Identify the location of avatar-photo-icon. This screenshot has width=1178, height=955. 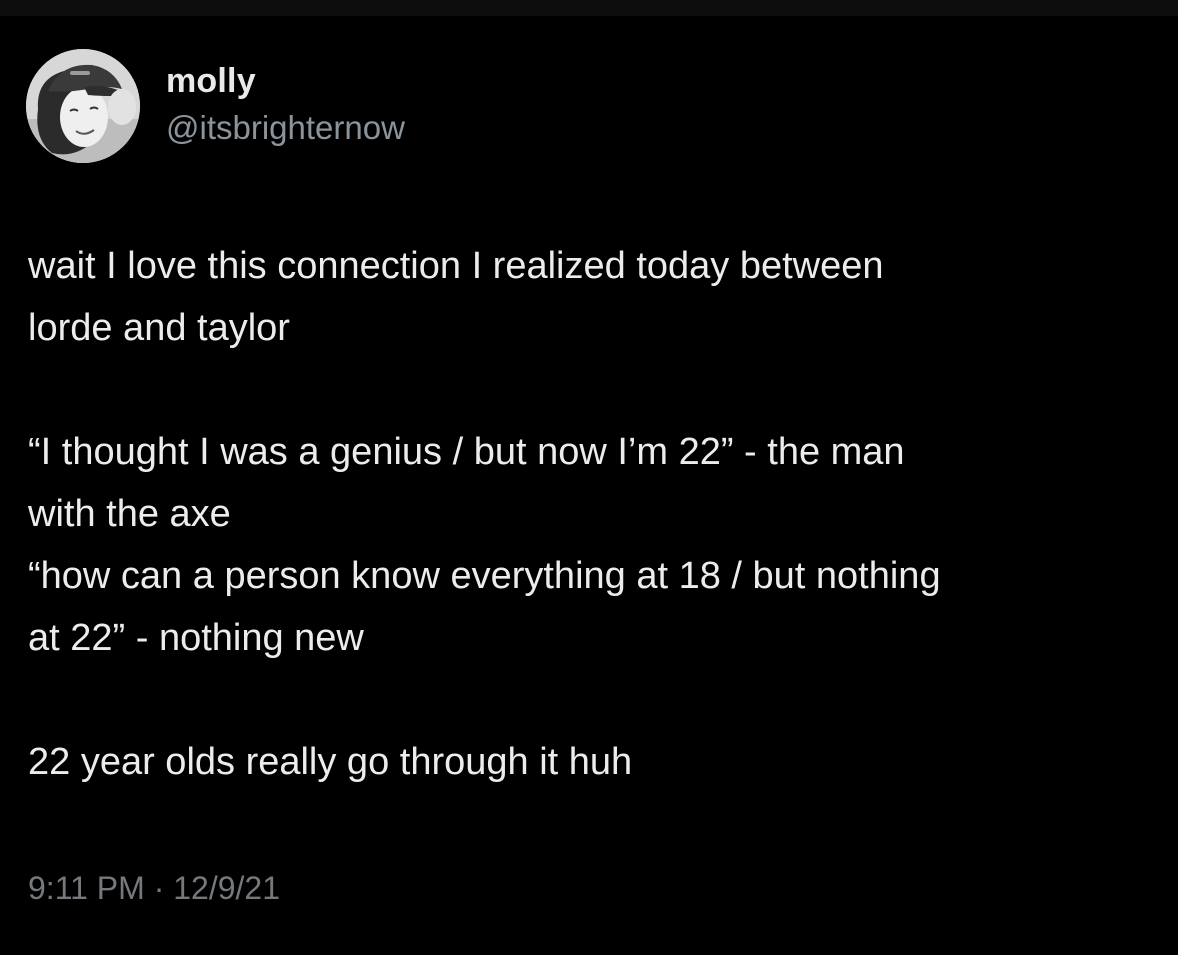
(83, 106).